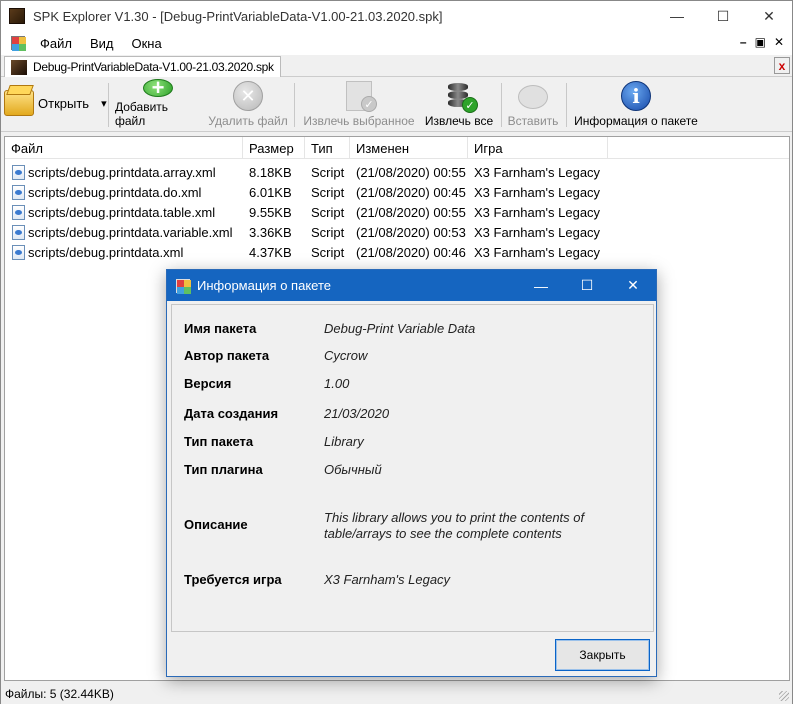  What do you see at coordinates (743, 42) in the screenshot?
I see `mdi-minimize-button: –` at bounding box center [743, 42].